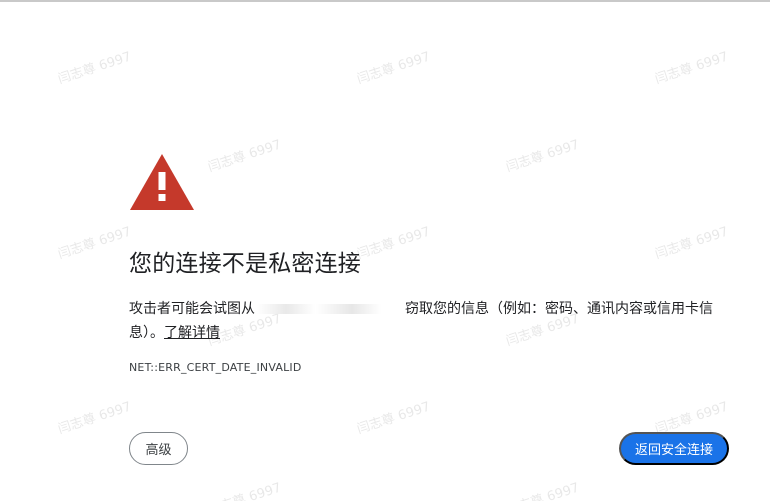  Describe the element at coordinates (158, 448) in the screenshot. I see `advanced-button: 高级` at that location.